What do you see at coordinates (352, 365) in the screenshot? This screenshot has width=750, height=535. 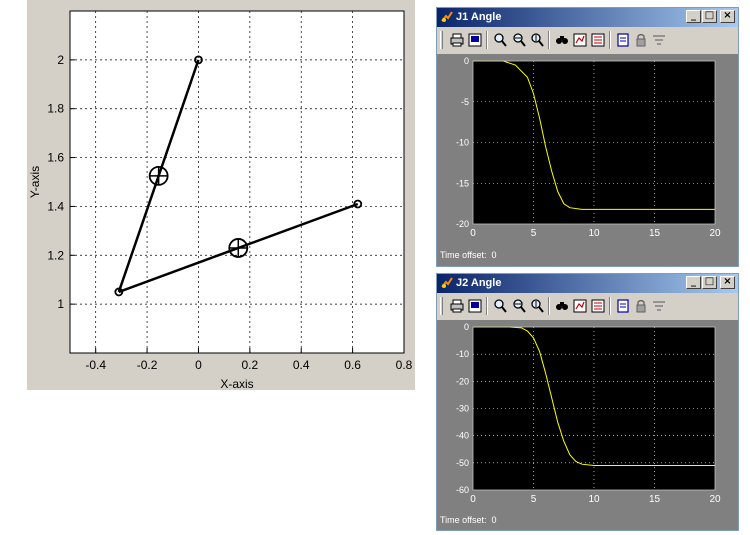 I see `x-tick-label: 0.6` at bounding box center [352, 365].